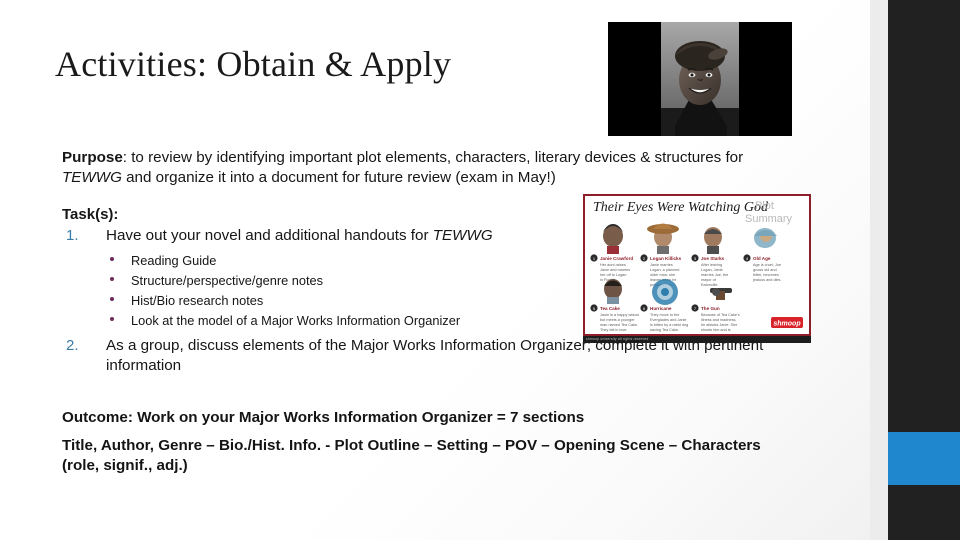 The height and width of the screenshot is (540, 960). What do you see at coordinates (767, 280) in the screenshot?
I see `svg-text: jealous and dies.` at bounding box center [767, 280].